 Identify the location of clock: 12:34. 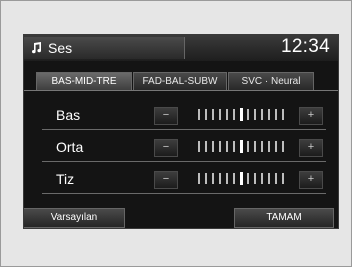
(305, 46).